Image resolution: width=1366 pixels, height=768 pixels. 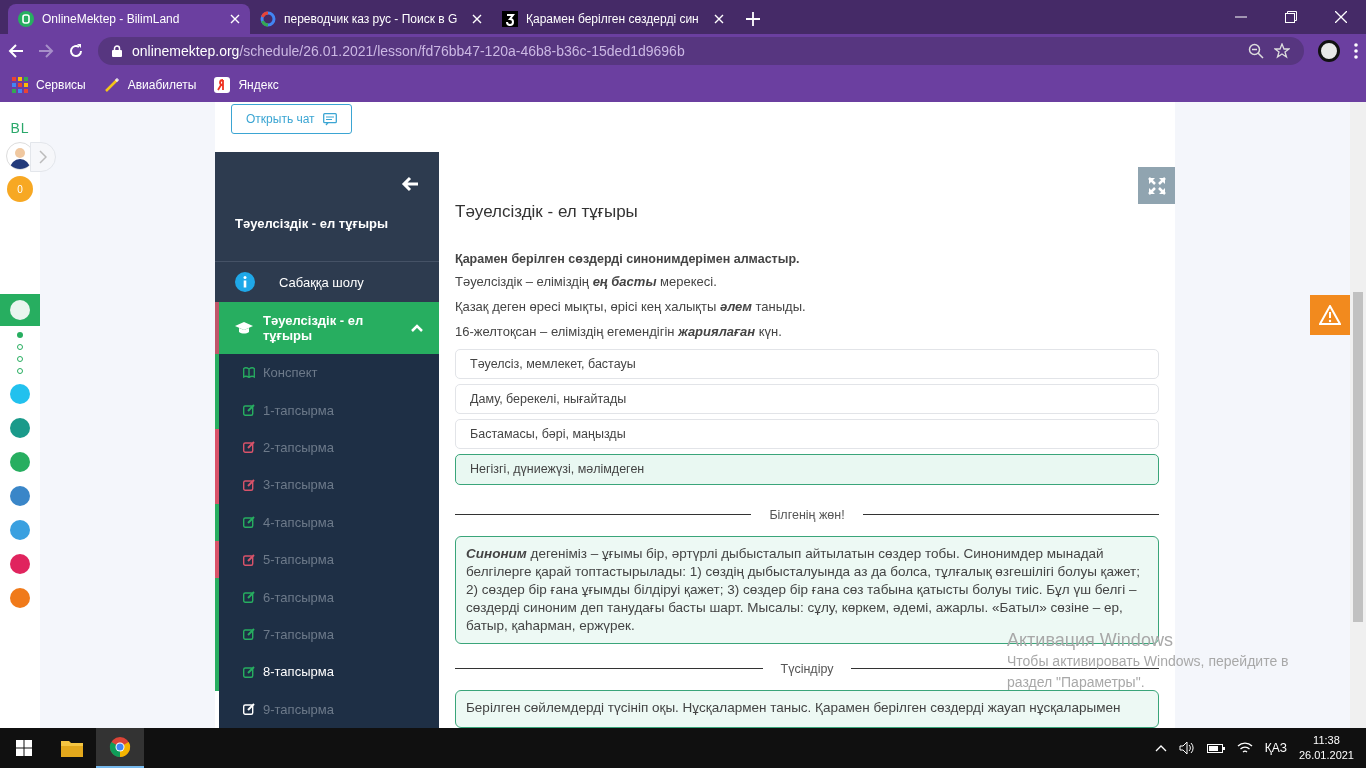 What do you see at coordinates (371, 19) in the screenshot?
I see `browser-tab: переводчик каз рус - Поиск в G` at bounding box center [371, 19].